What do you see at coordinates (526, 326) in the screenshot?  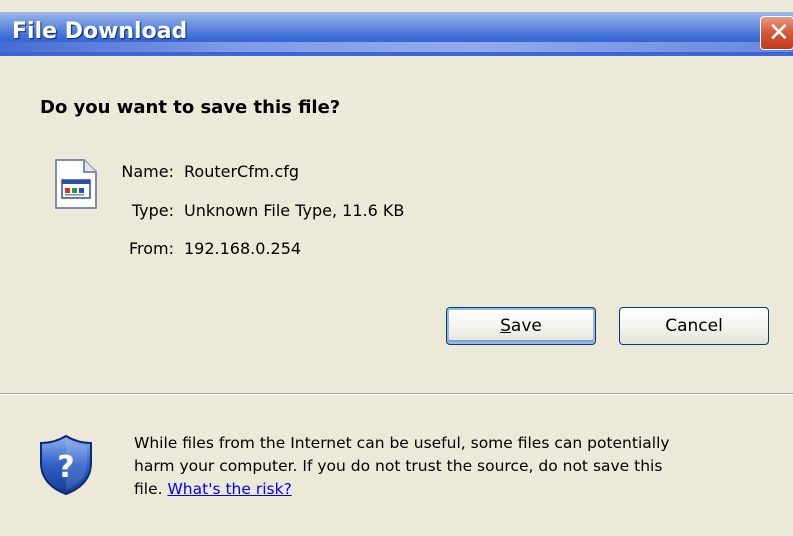 I see `save-label: ave` at bounding box center [526, 326].